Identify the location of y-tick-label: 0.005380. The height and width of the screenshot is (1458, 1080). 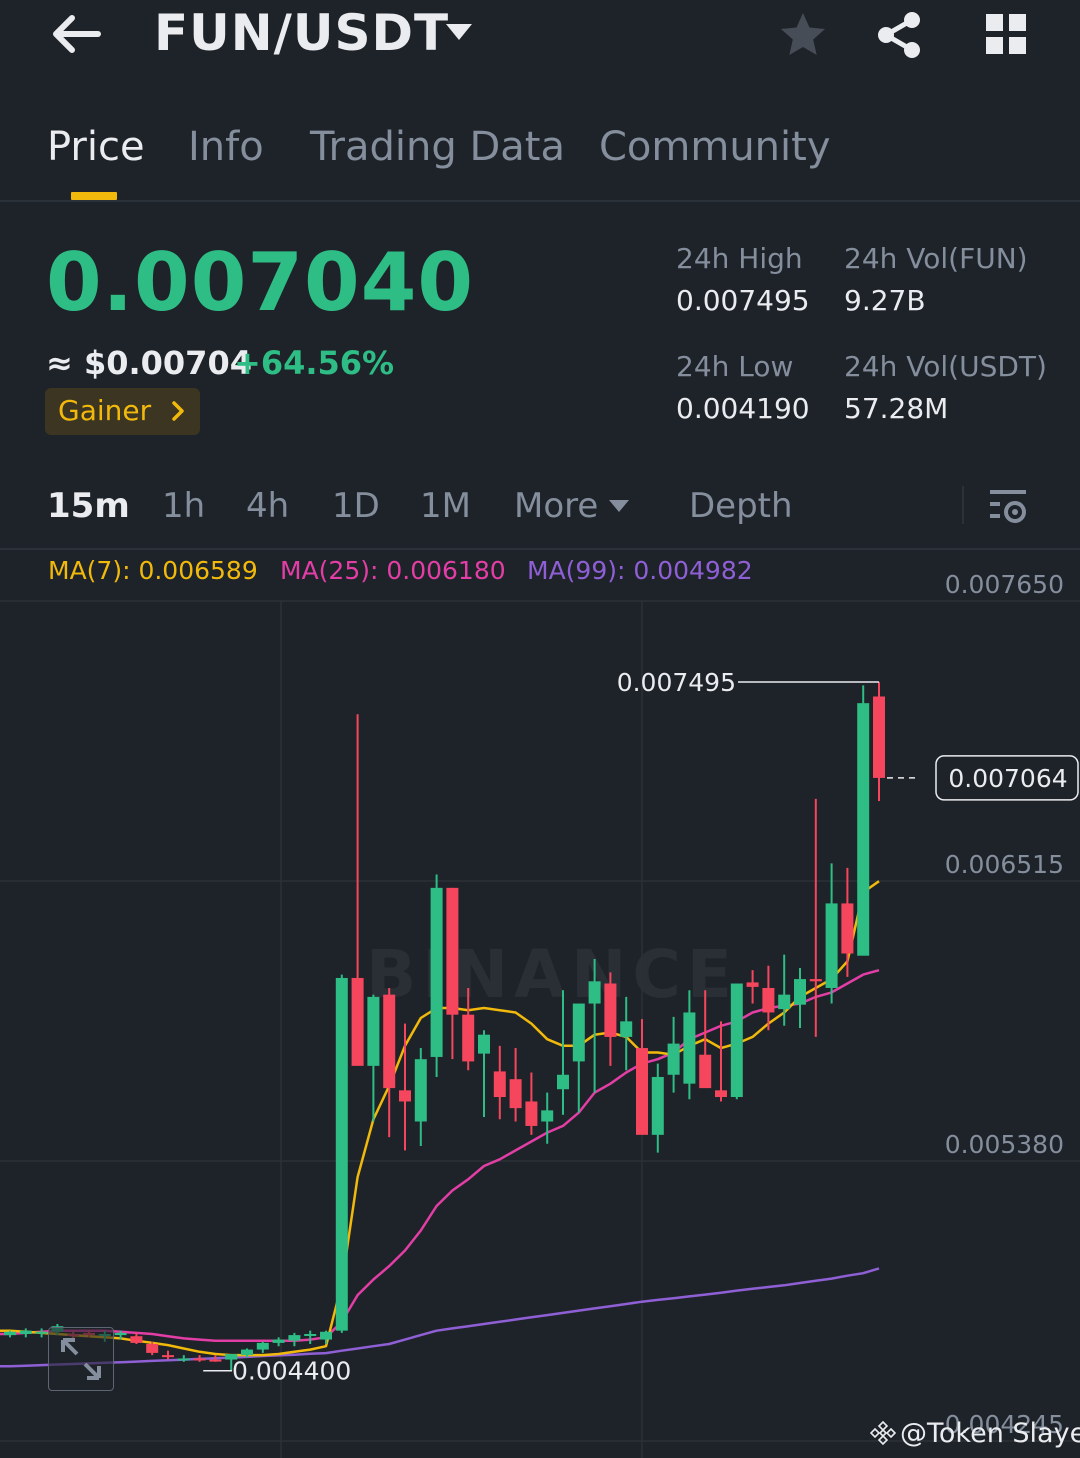
(1004, 1144).